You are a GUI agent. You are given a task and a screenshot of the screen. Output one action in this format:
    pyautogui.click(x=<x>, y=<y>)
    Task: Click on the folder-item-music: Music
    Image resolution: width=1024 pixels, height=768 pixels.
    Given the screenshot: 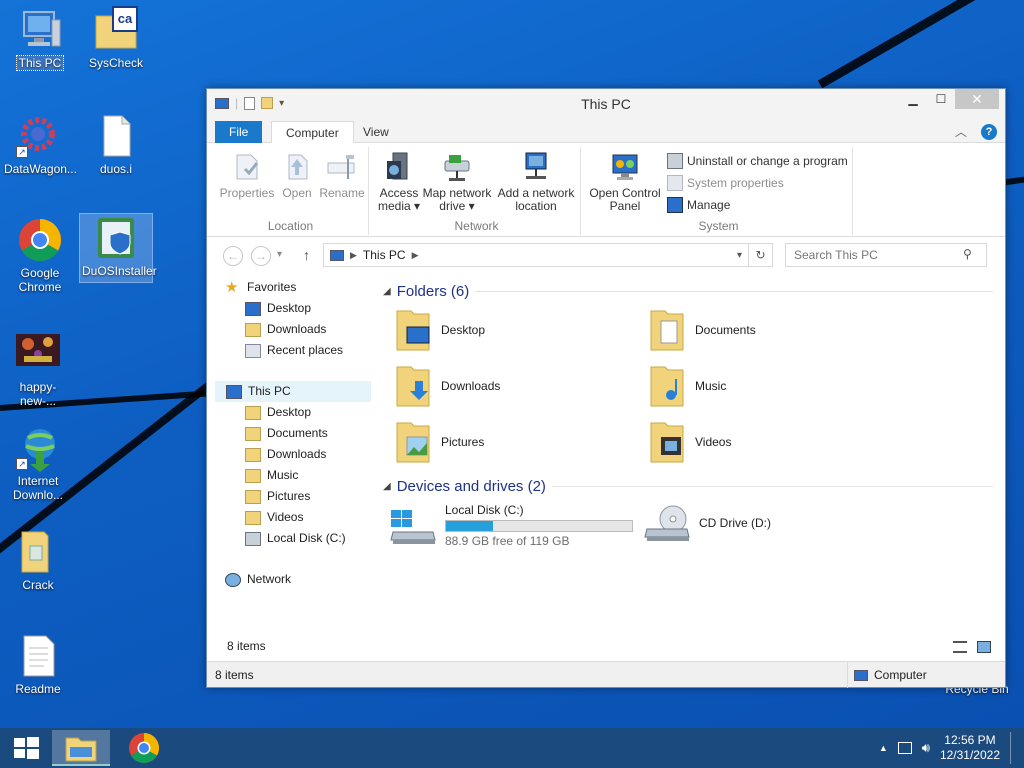 What is the action you would take?
    pyautogui.click(x=686, y=386)
    